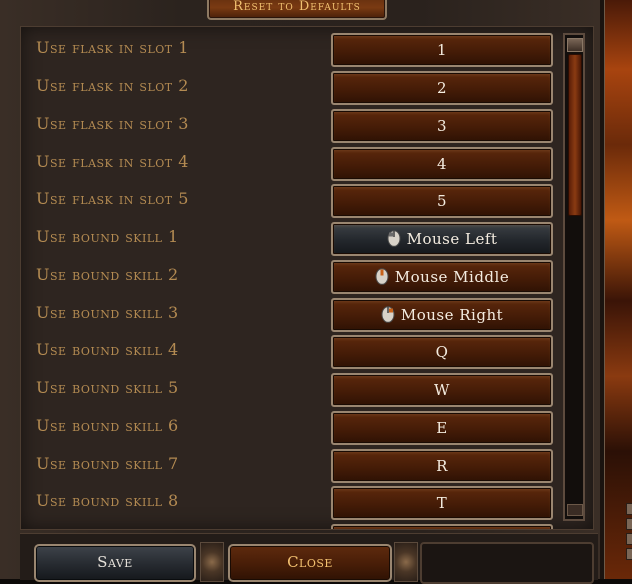 The image size is (632, 584). Describe the element at coordinates (291, 426) in the screenshot. I see `binding-row: Use bound skill 6 E` at that location.